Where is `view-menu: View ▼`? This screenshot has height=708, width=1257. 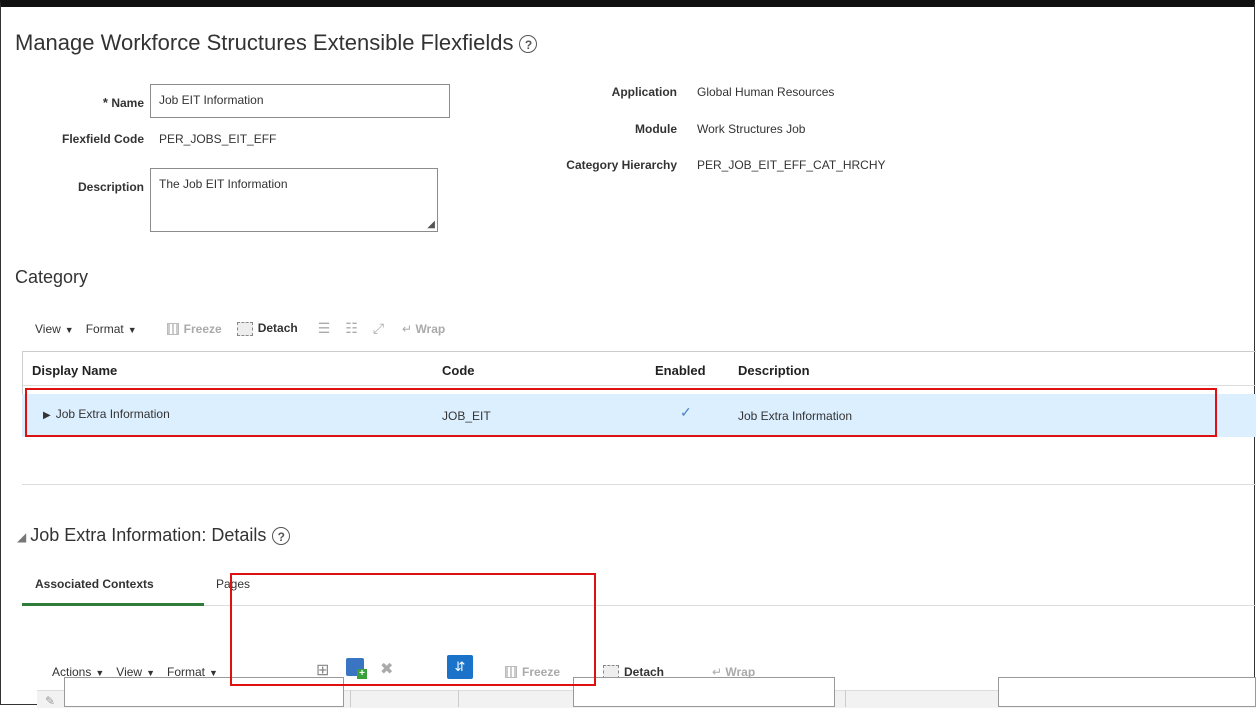
view-menu: View ▼ is located at coordinates (54, 329).